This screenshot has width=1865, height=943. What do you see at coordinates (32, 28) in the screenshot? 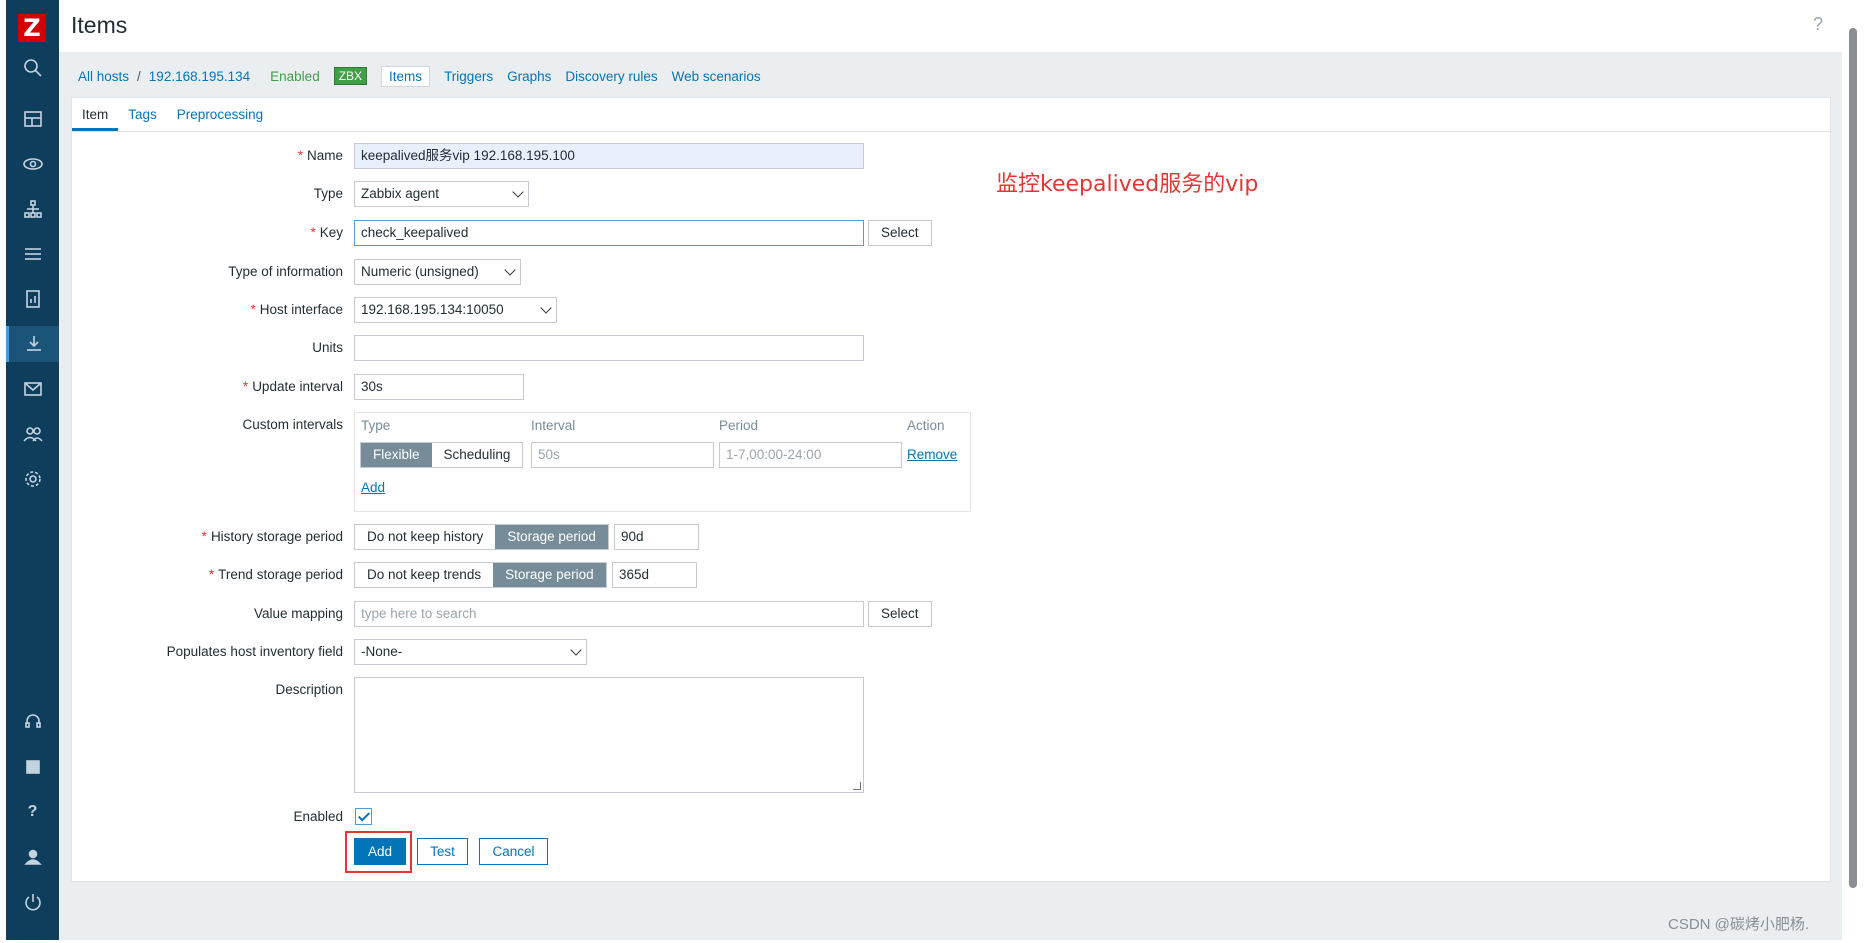
I see `zabbix-logo: Z` at bounding box center [32, 28].